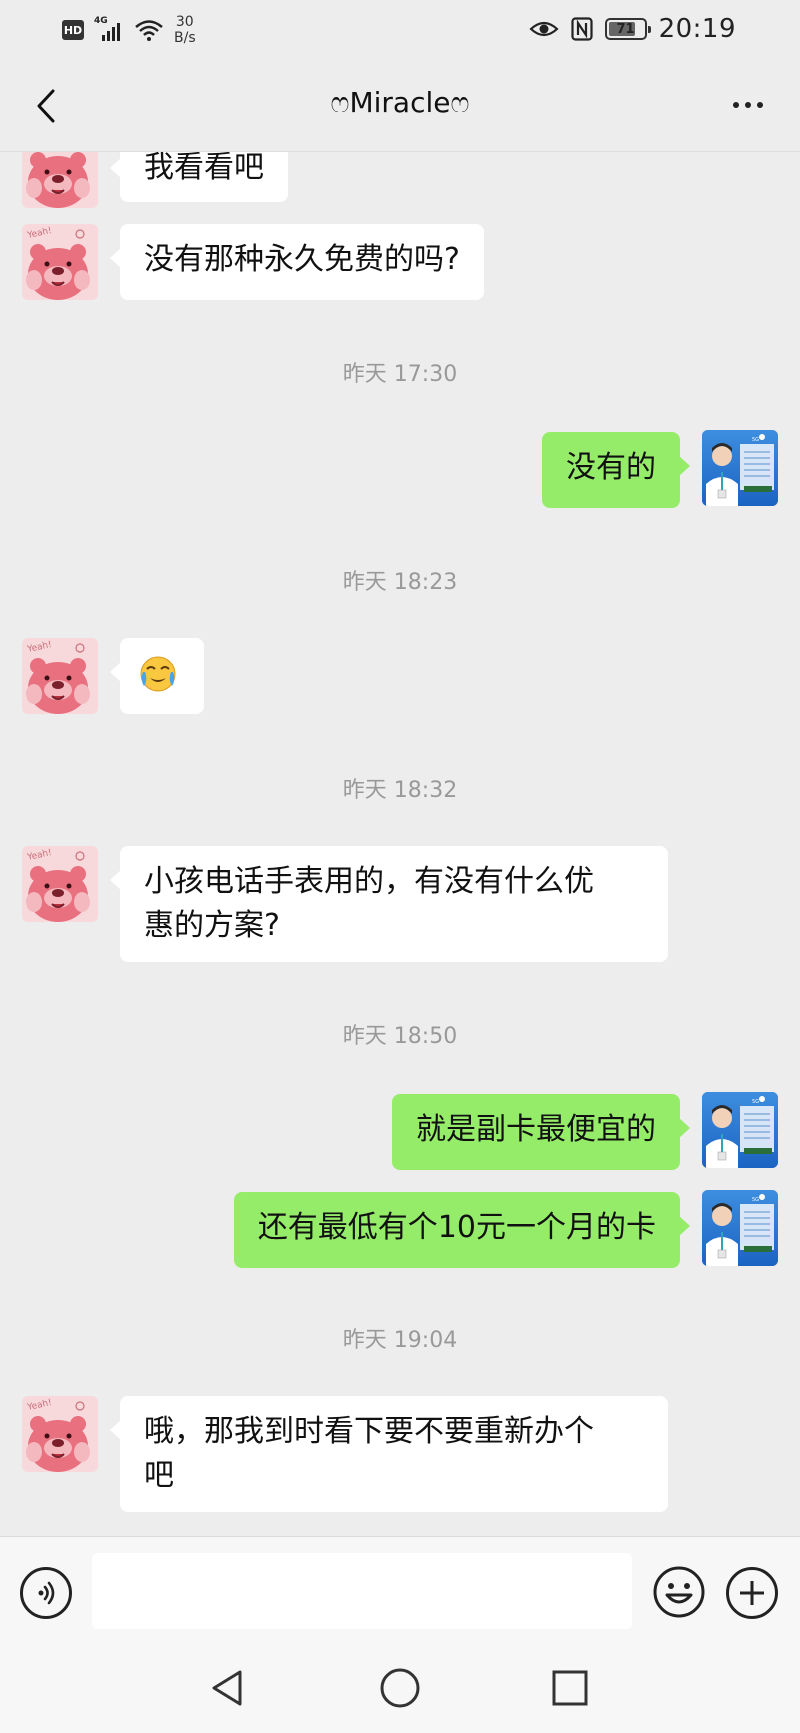  Describe the element at coordinates (679, 1592) in the screenshot. I see `emoji-button` at that location.